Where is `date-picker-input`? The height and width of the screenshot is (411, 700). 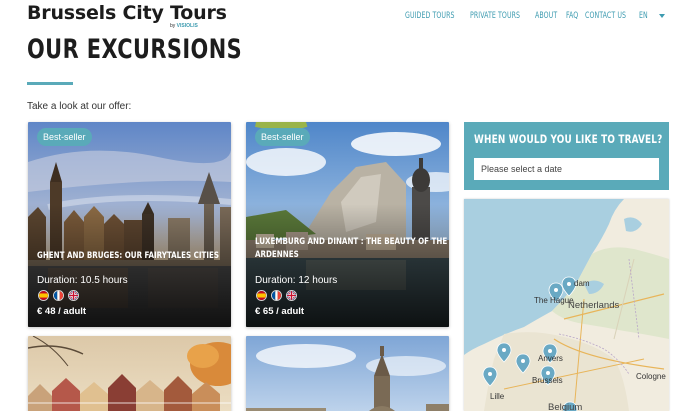 date-picker-input is located at coordinates (566, 169).